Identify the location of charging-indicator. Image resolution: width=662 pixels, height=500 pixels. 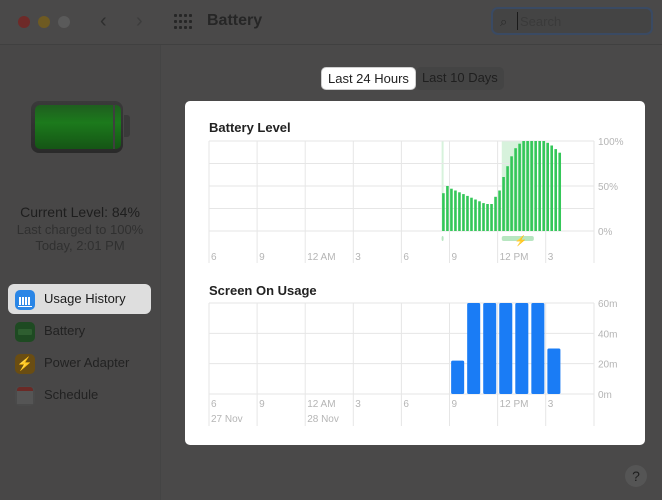
(442, 238).